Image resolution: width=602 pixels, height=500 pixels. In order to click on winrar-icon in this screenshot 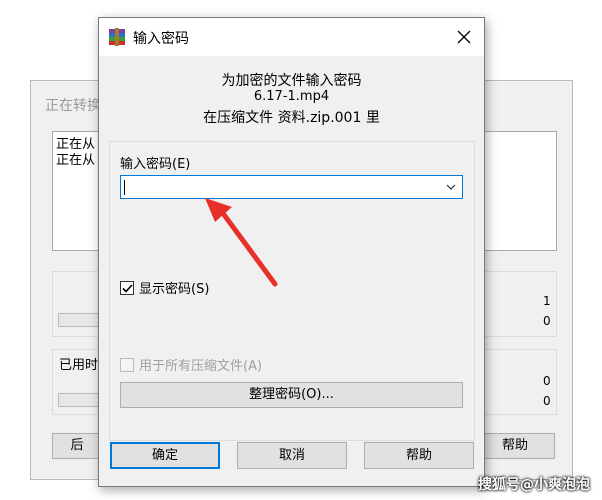, I will do `click(117, 37)`.